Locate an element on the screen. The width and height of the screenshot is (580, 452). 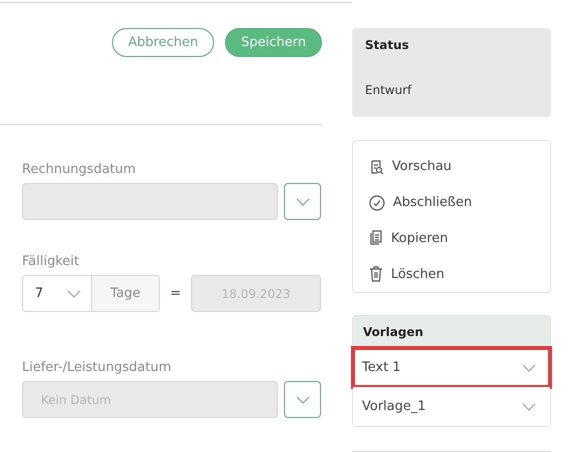
check-circle-icon is located at coordinates (377, 202).